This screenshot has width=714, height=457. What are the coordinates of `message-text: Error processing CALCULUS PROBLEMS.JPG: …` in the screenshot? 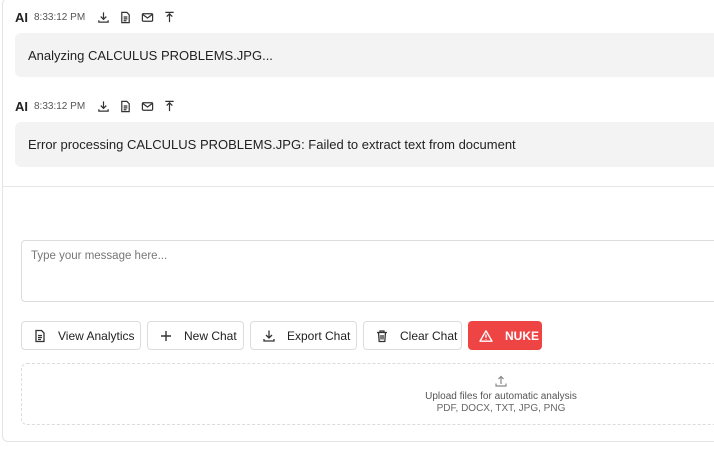 It's located at (272, 144).